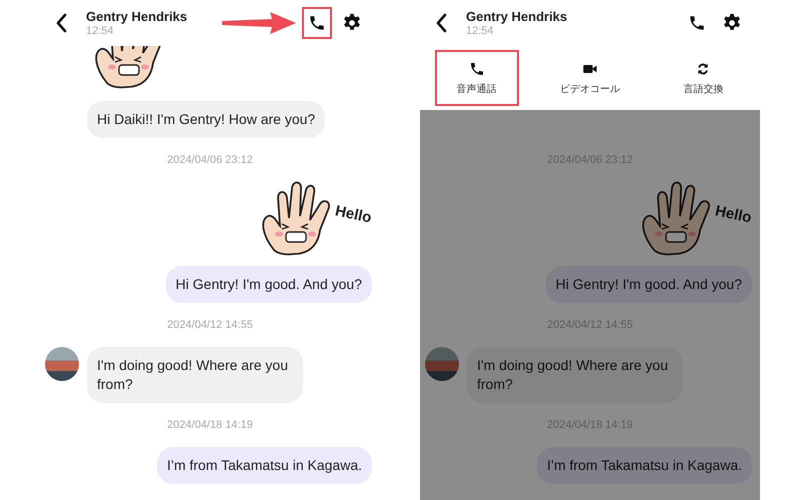 The width and height of the screenshot is (800, 500). I want to click on timestamp: 2024/04/06 23:12, so click(210, 160).